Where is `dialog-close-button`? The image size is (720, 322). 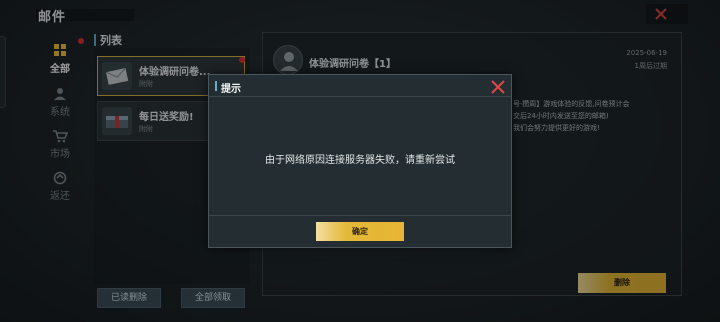
dialog-close-button is located at coordinates (498, 86).